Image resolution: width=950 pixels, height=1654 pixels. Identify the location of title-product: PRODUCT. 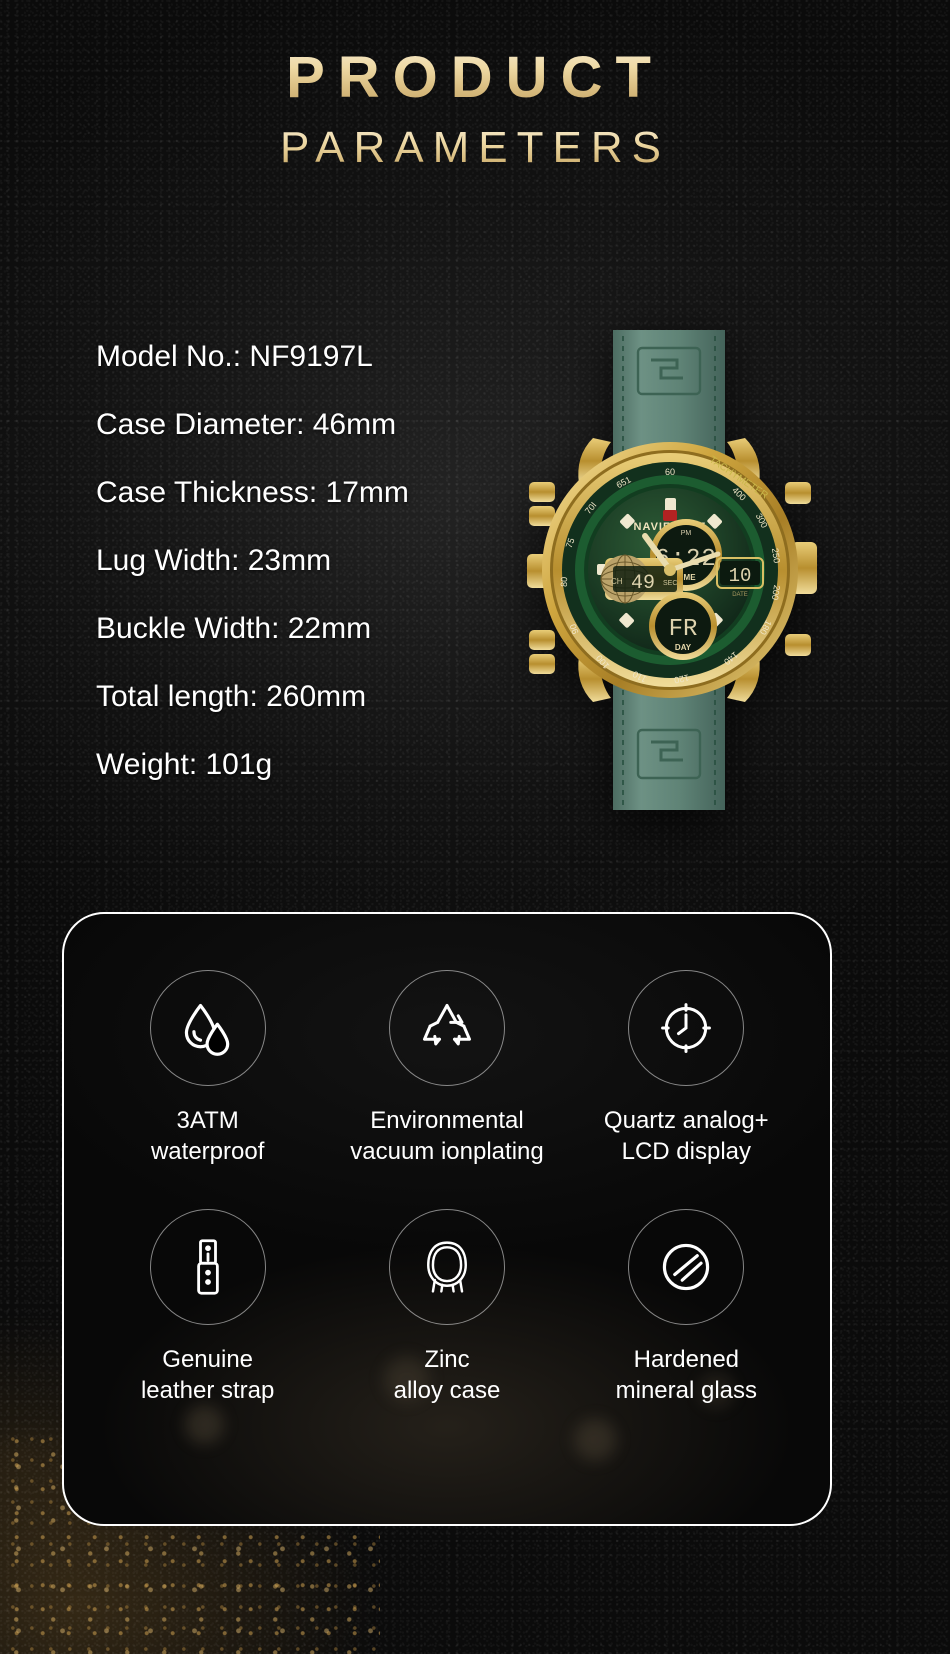
(475, 77).